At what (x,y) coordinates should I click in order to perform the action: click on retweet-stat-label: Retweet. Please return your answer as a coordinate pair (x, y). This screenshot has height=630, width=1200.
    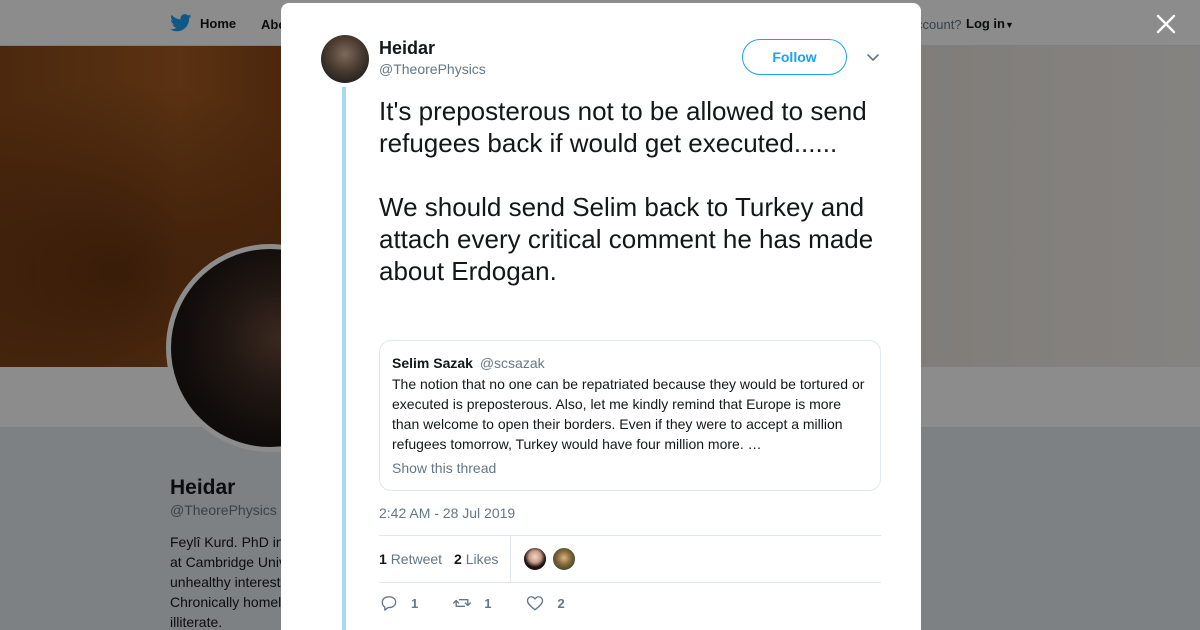
    Looking at the image, I should click on (416, 559).